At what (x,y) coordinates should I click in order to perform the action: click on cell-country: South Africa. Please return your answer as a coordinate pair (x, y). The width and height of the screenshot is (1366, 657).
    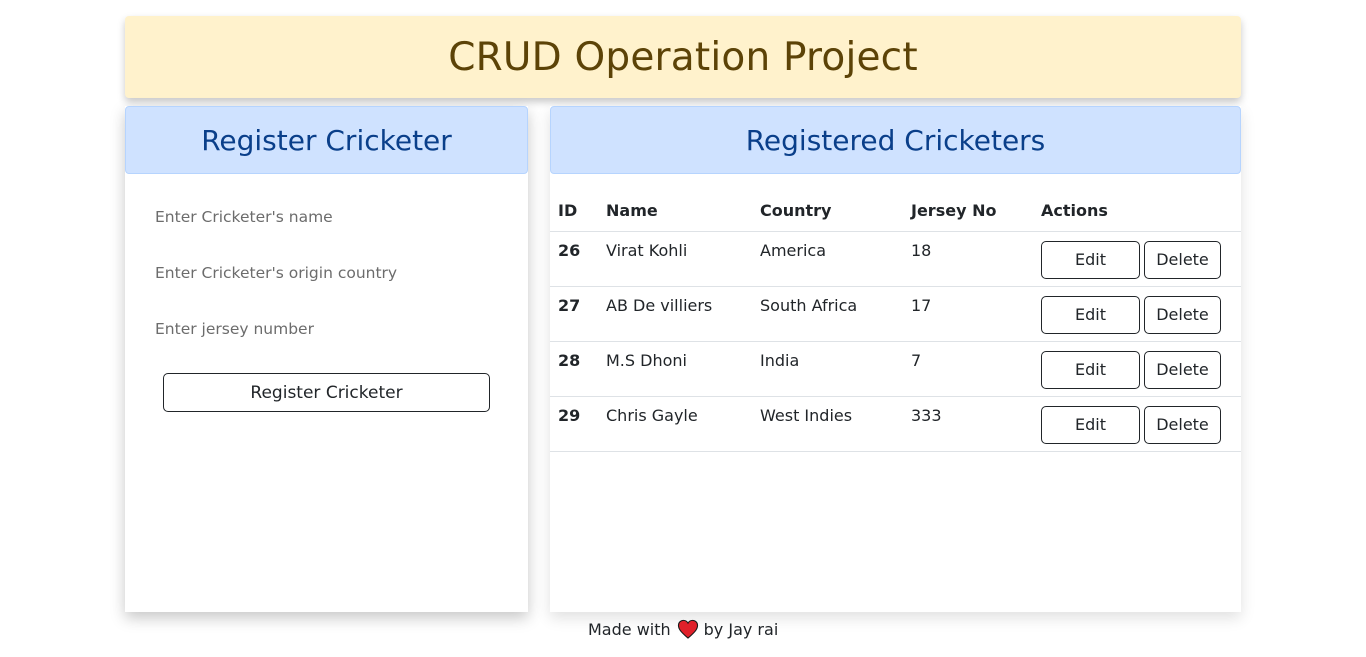
    Looking at the image, I should click on (827, 314).